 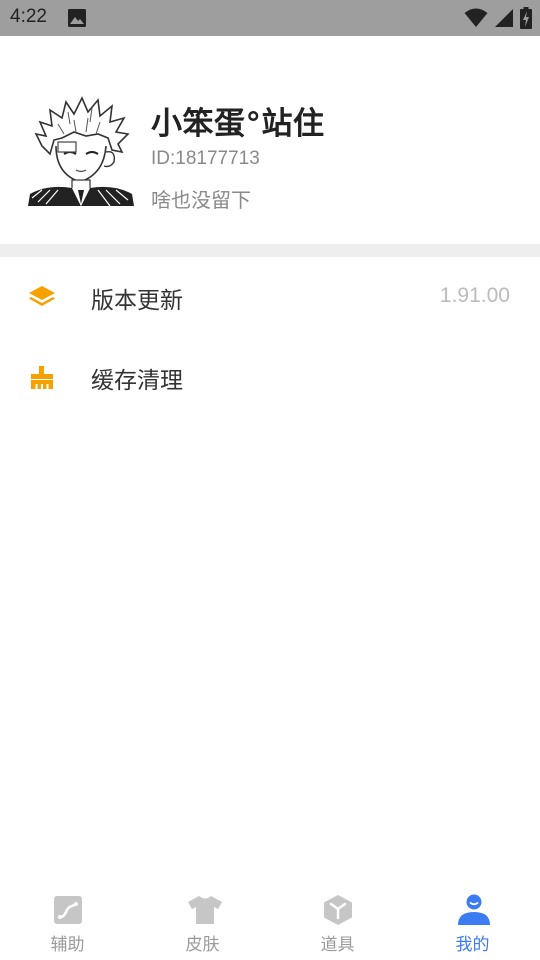 I want to click on assist-icon, so click(x=68, y=910).